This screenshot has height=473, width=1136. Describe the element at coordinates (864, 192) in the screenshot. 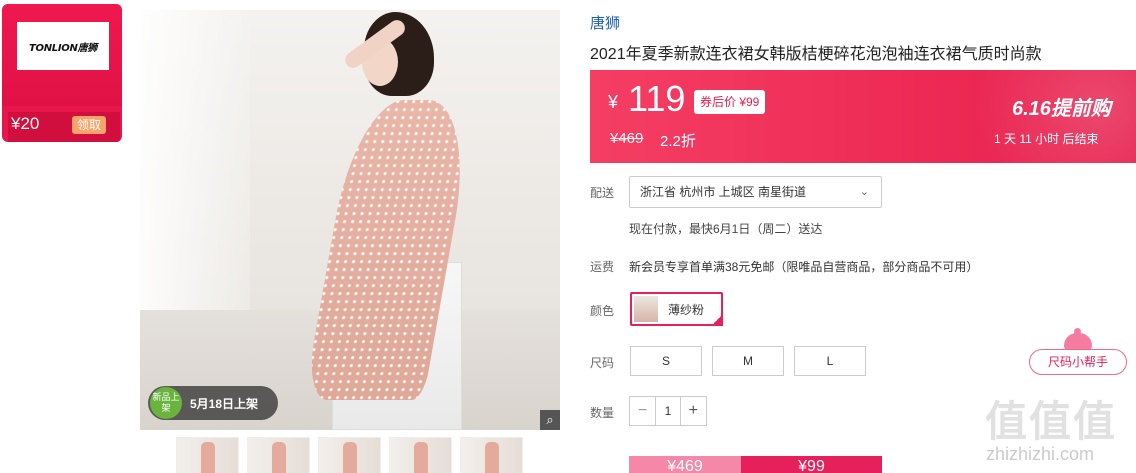

I see `chevron-down-icon: ⌄` at that location.